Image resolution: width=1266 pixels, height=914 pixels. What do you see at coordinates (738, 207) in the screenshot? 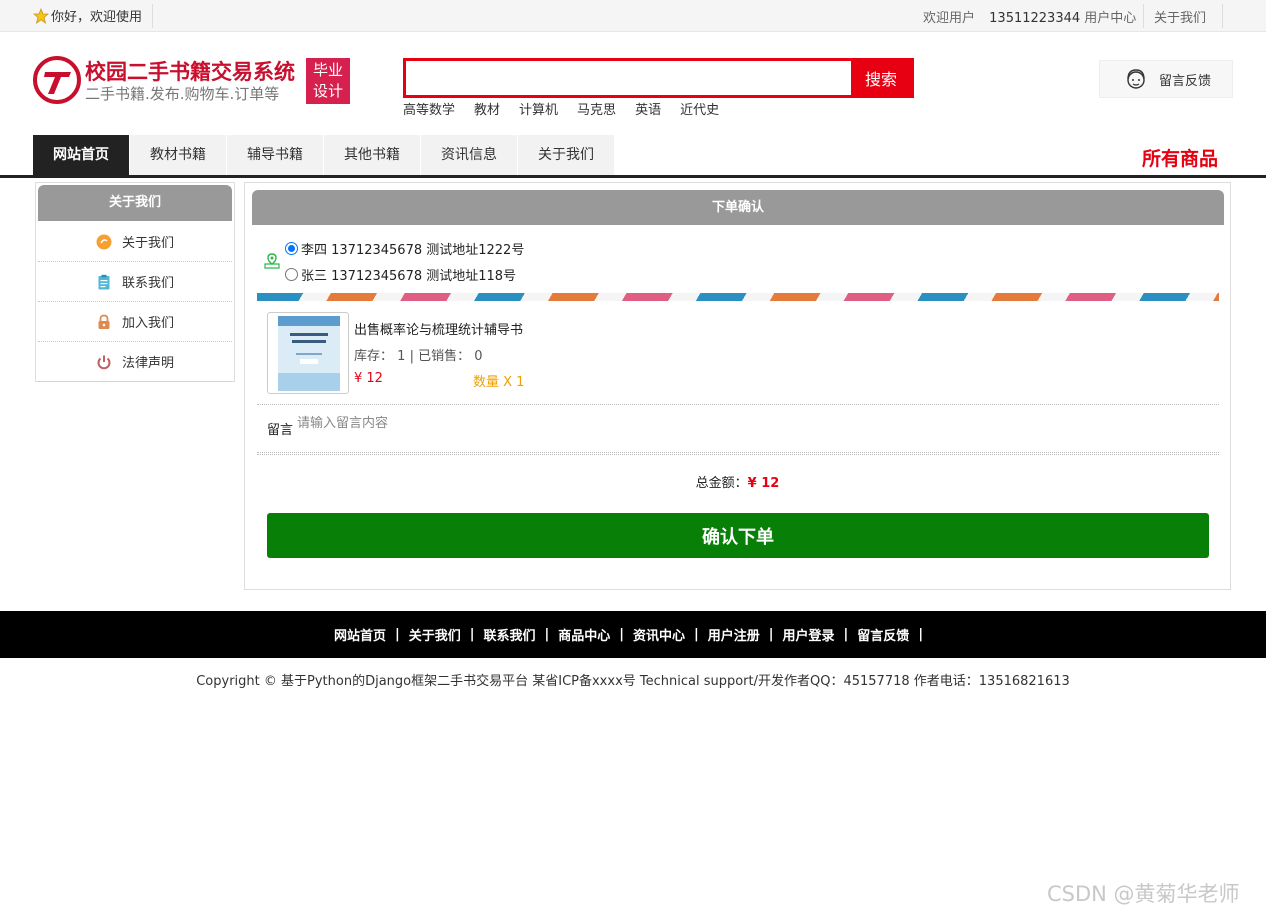
I see `order-panel-title: 下单确认` at bounding box center [738, 207].